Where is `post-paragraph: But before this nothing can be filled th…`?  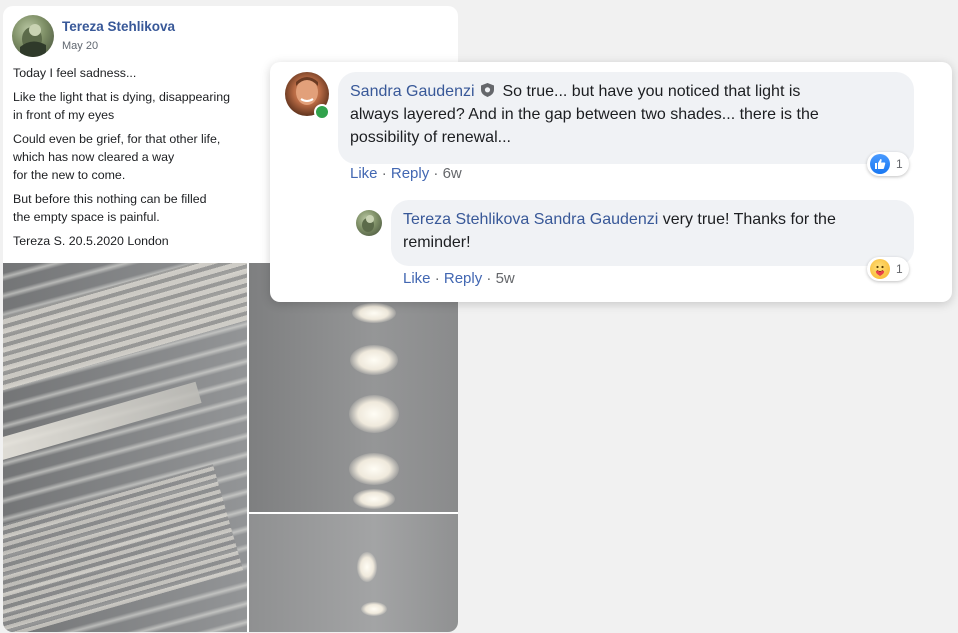 post-paragraph: But before this nothing can be filled th… is located at coordinates (143, 208).